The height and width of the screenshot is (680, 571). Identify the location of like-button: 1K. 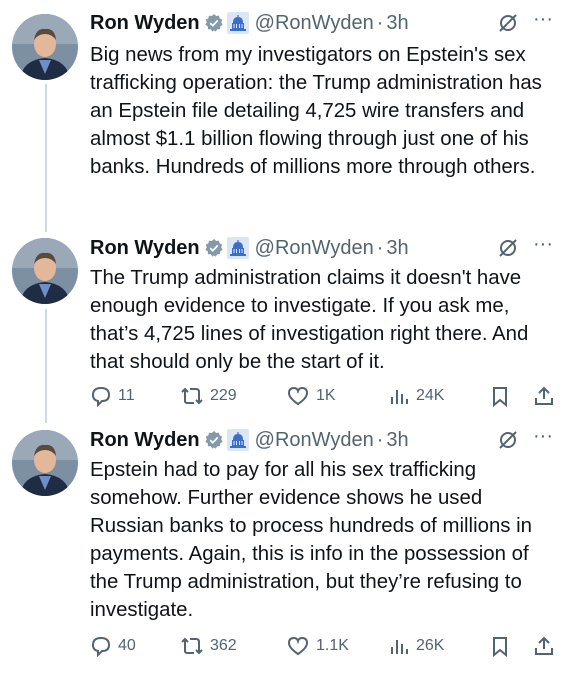
(311, 396).